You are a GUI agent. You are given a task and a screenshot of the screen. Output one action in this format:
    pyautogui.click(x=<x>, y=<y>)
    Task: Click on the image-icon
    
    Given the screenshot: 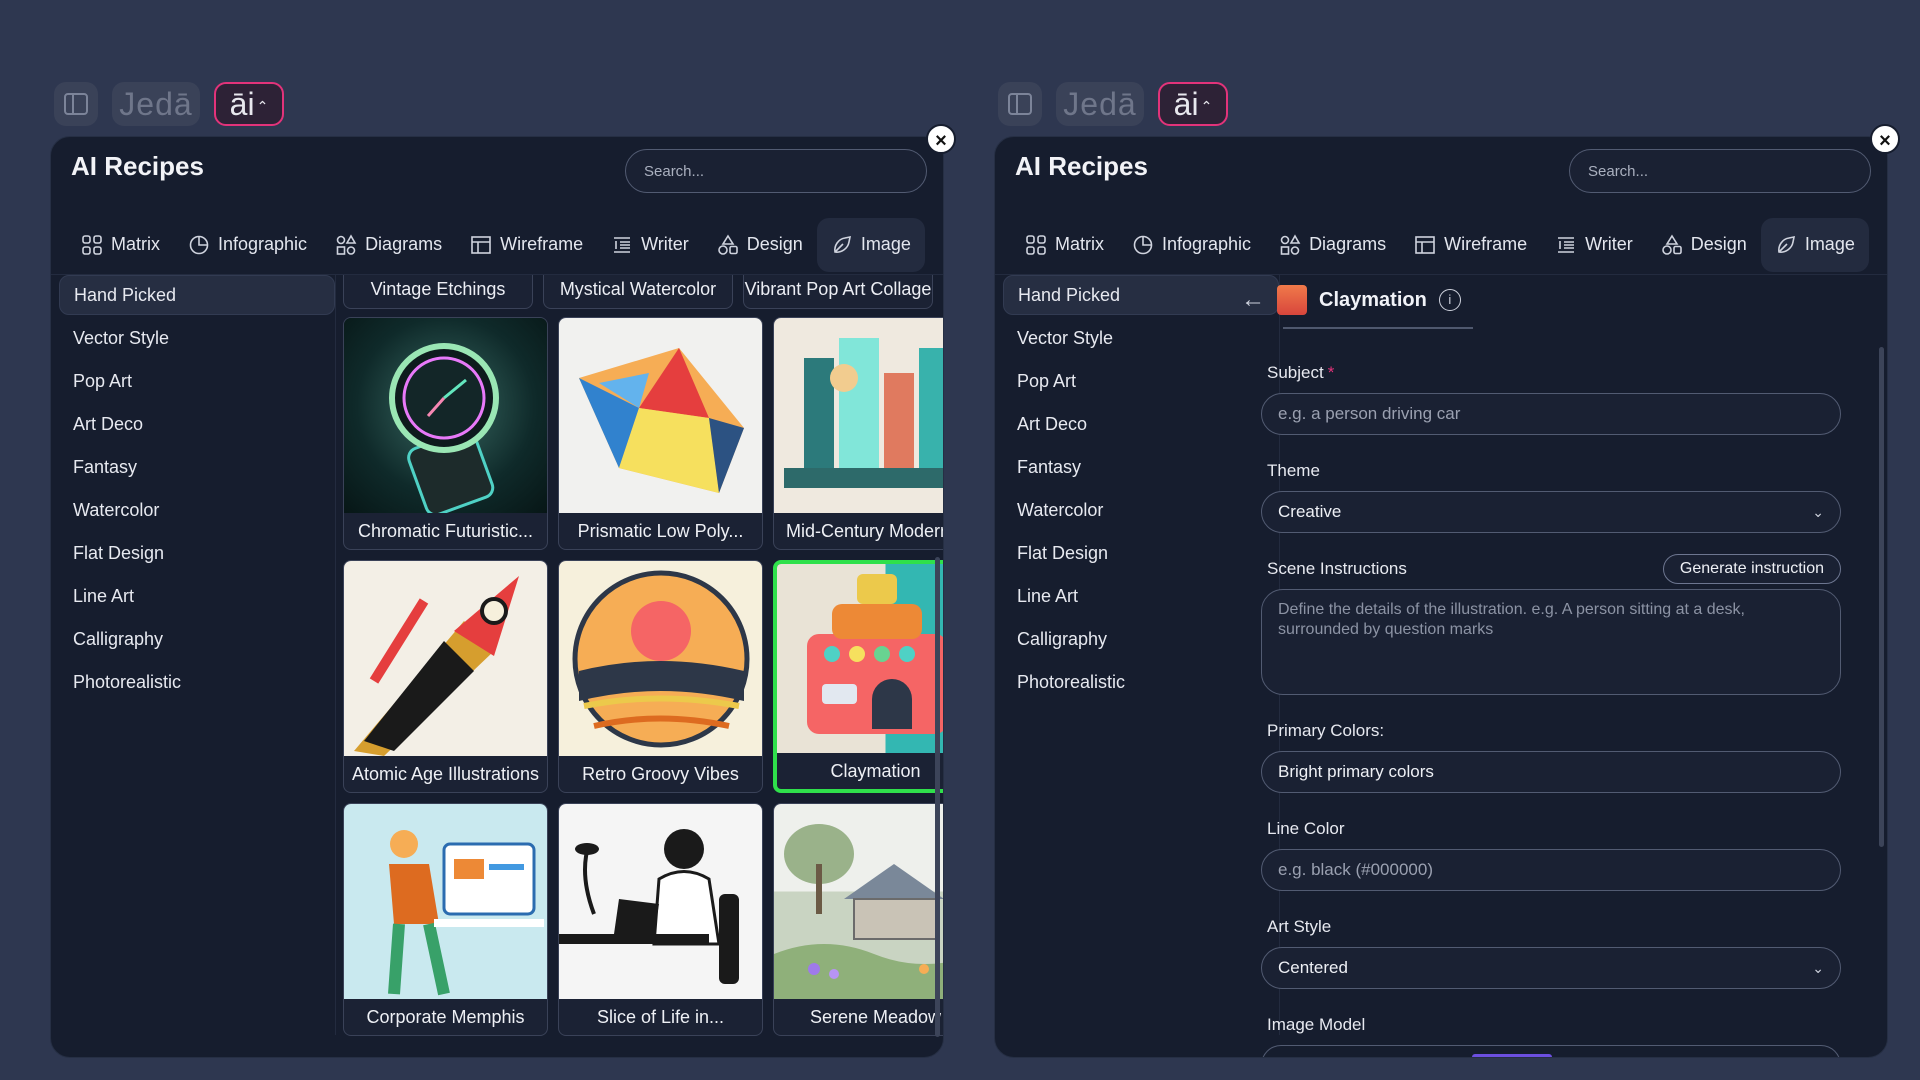 What is the action you would take?
    pyautogui.click(x=842, y=244)
    